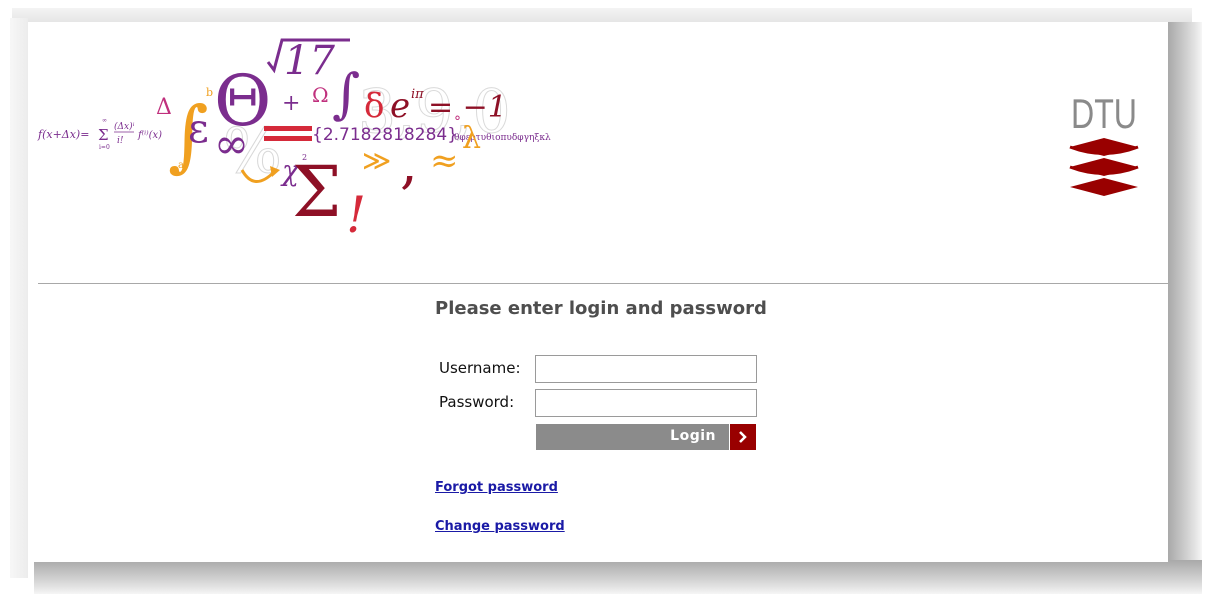 The height and width of the screenshot is (598, 1207). What do you see at coordinates (471, 138) in the screenshot?
I see `lambda-symbol: λ` at bounding box center [471, 138].